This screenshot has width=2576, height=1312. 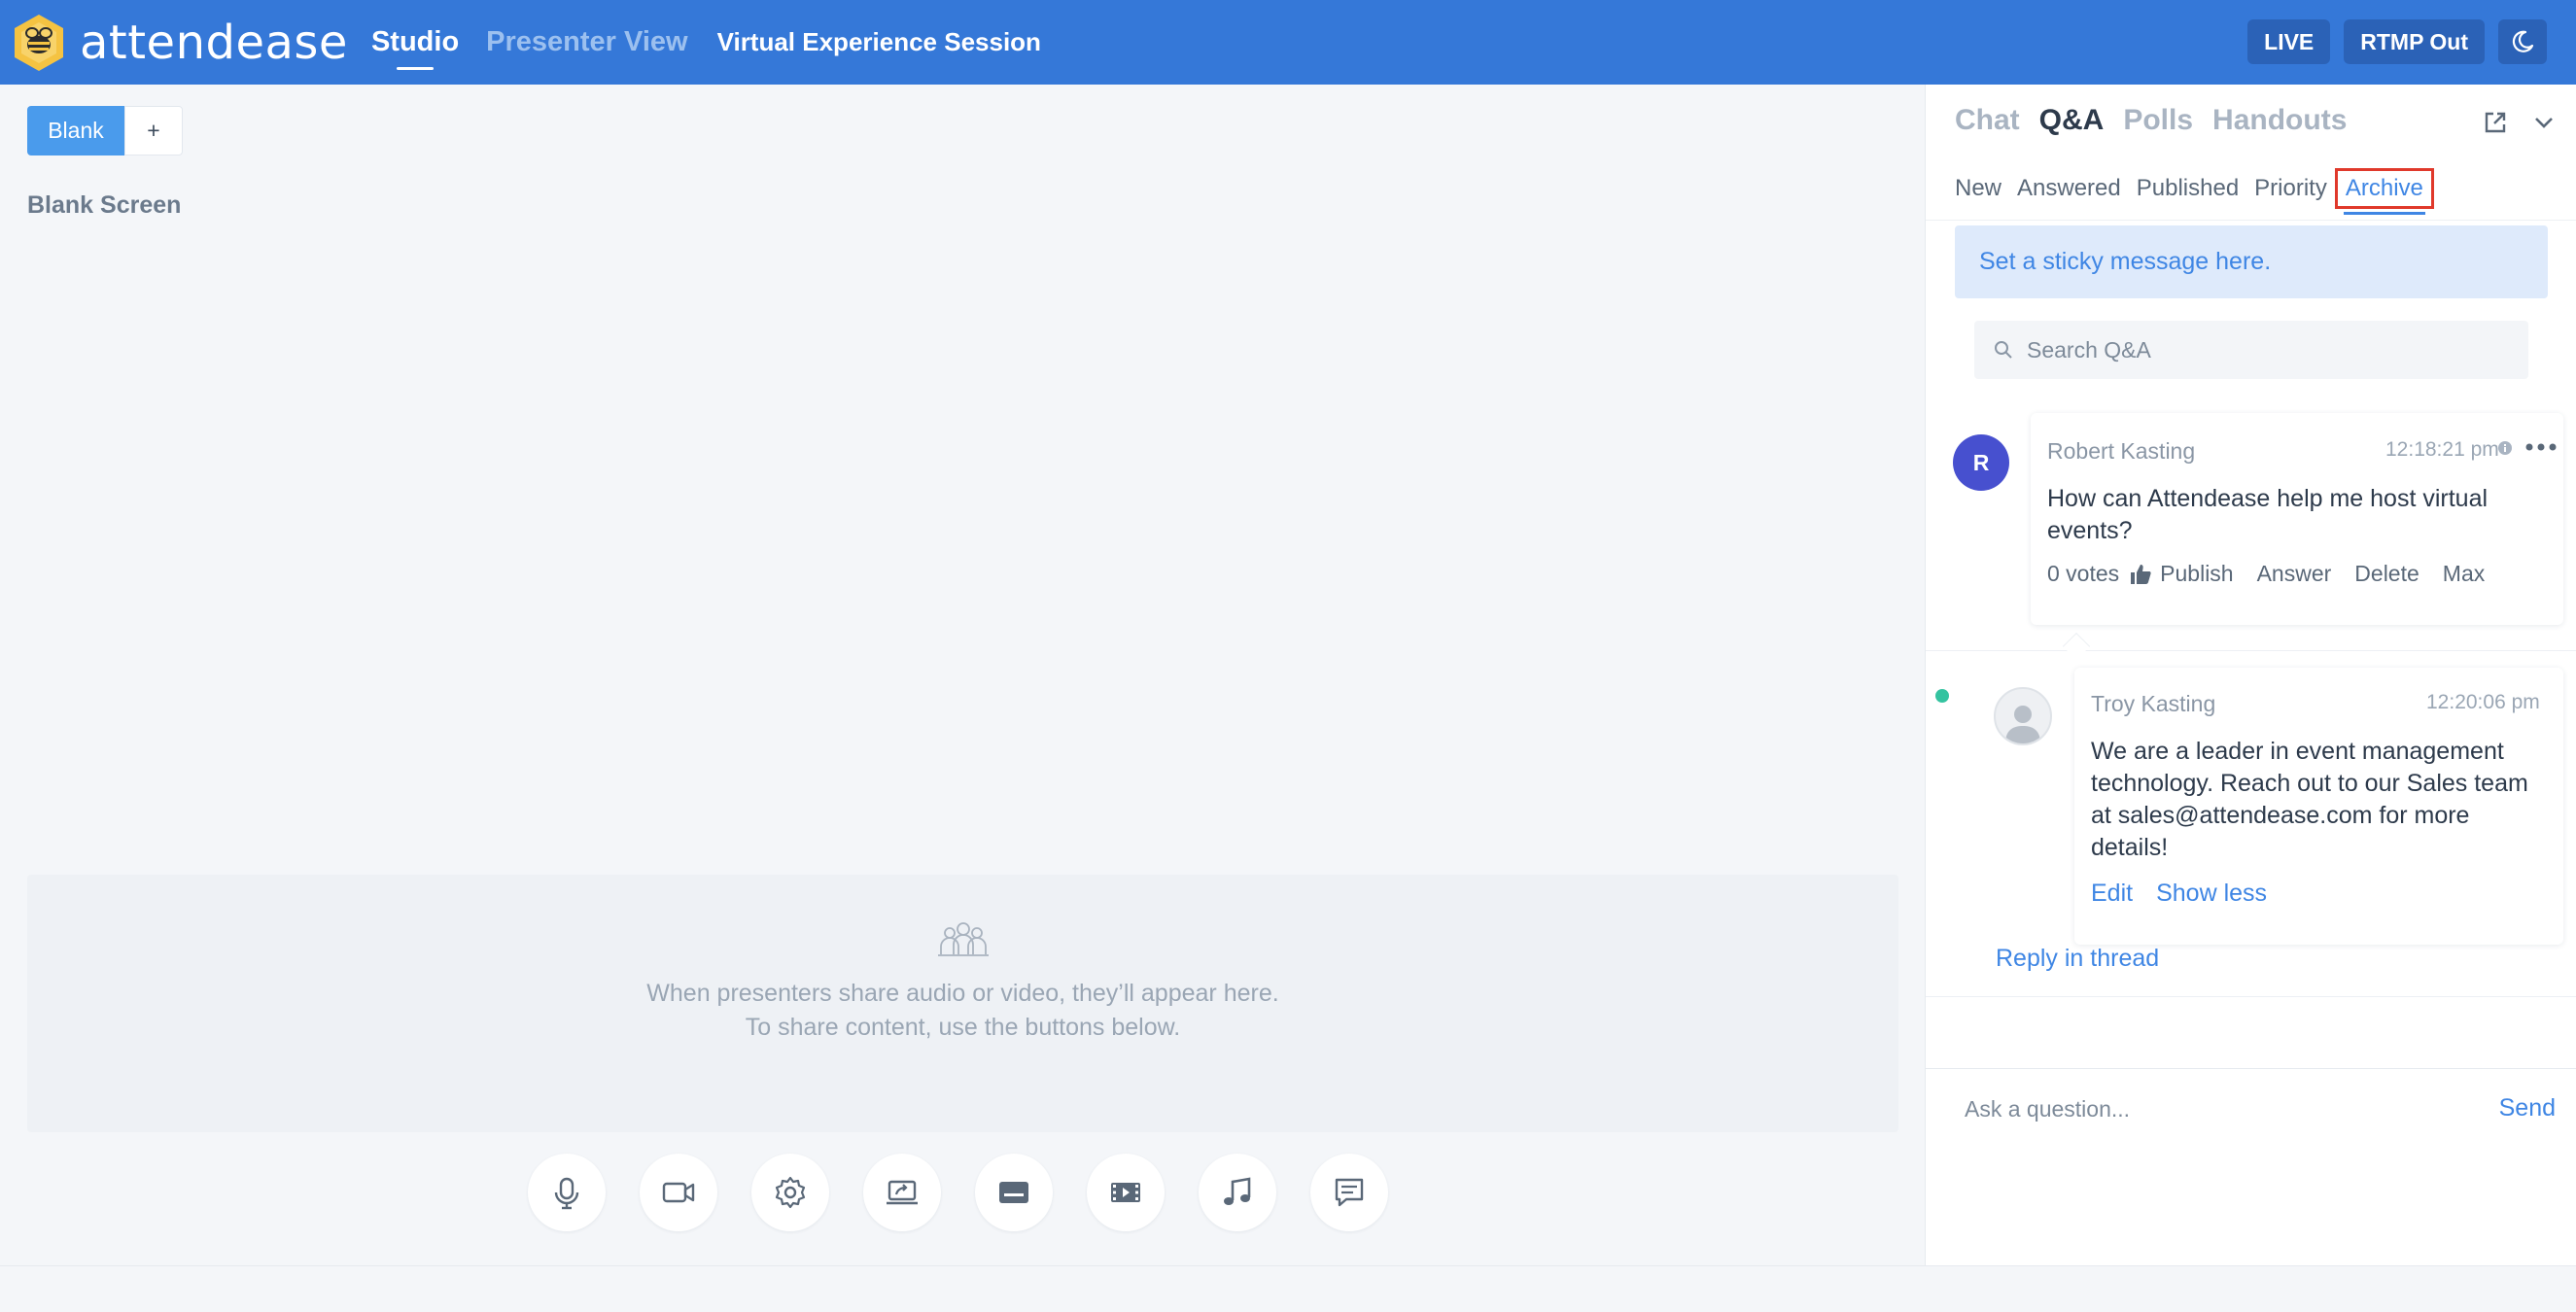 What do you see at coordinates (2196, 574) in the screenshot?
I see `publish-button: Publish` at bounding box center [2196, 574].